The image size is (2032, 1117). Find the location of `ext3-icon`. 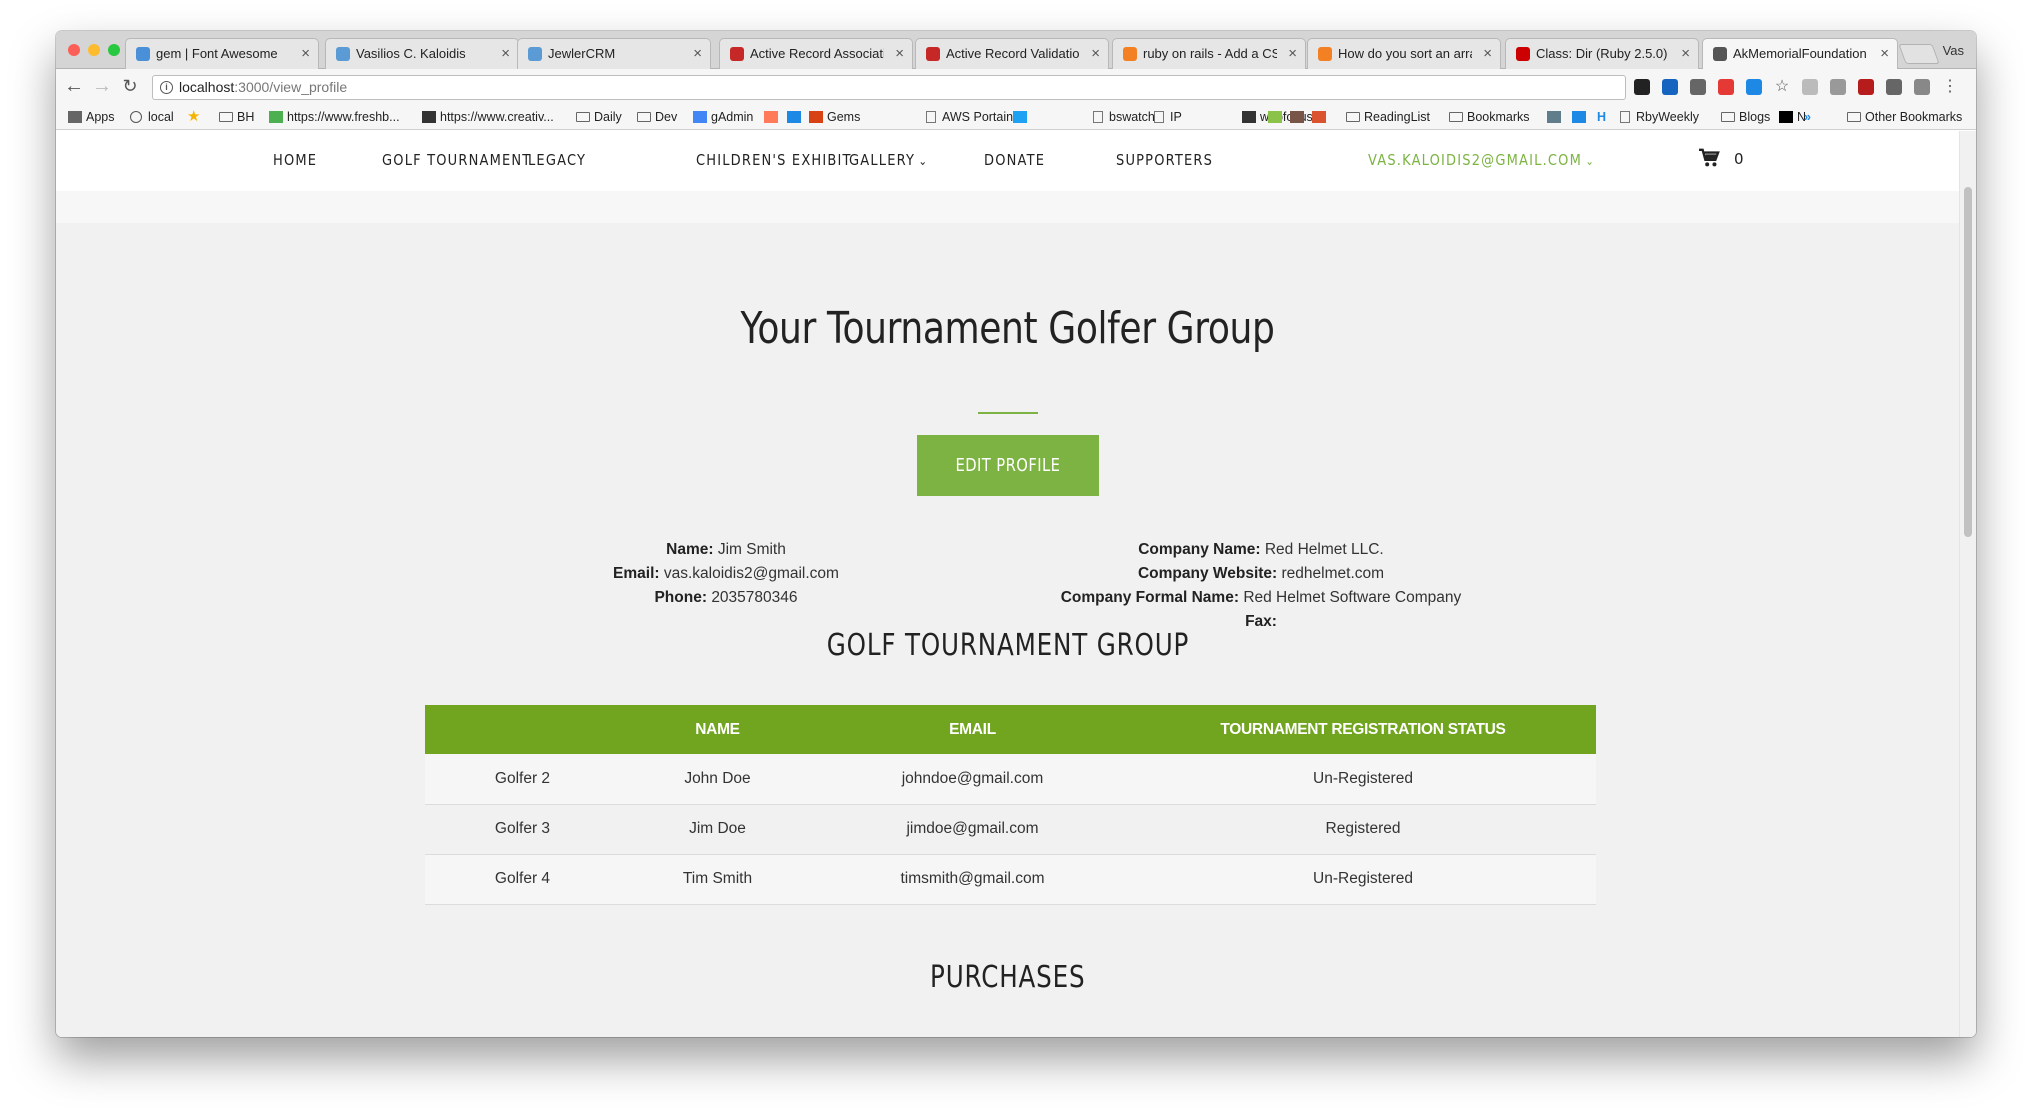

ext3-icon is located at coordinates (1554, 117).